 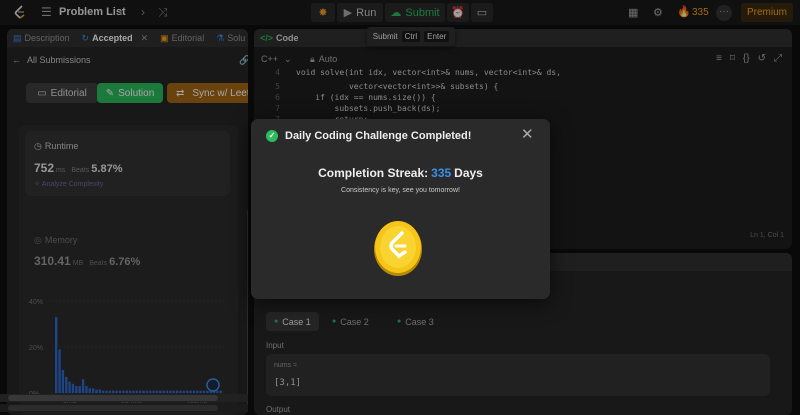 I want to click on streak-label: Completion Streak:, so click(x=373, y=173).